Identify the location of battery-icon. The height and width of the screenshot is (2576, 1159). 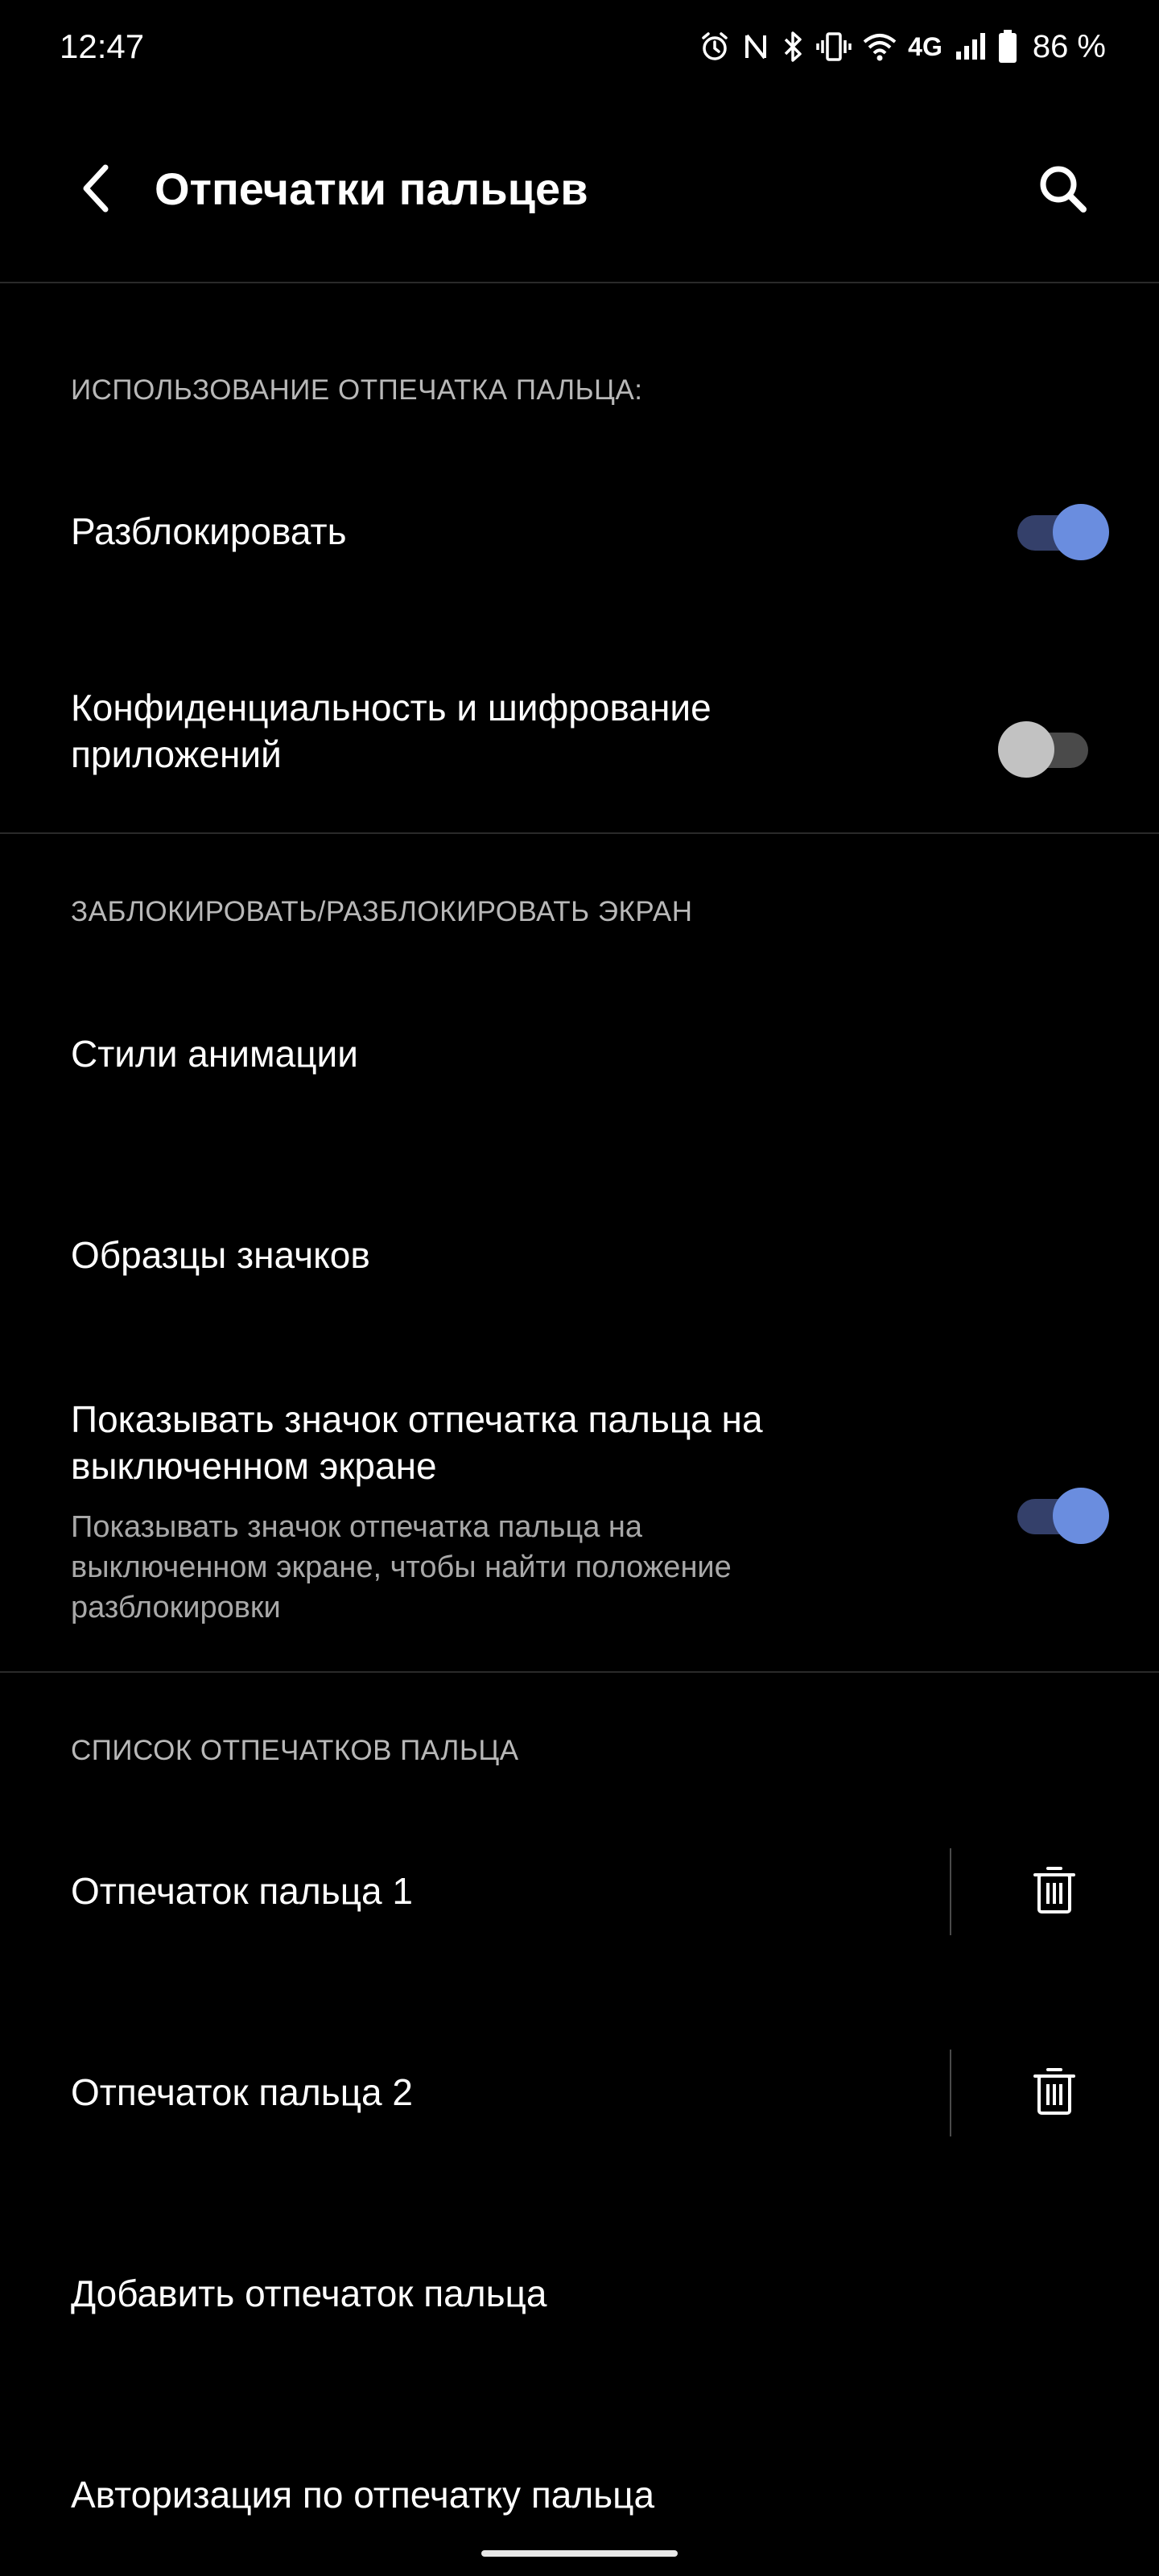
(1007, 46).